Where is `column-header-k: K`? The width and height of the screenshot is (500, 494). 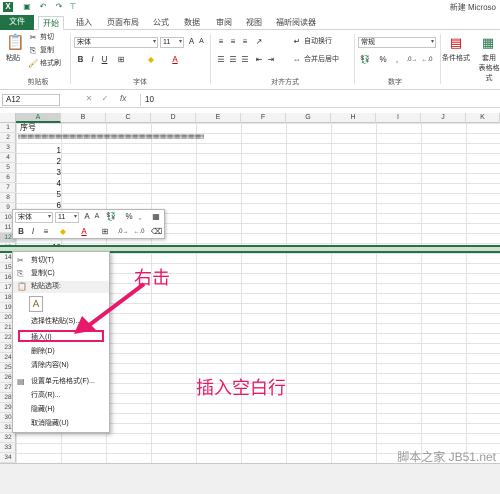
column-header-k: K is located at coordinates (483, 118).